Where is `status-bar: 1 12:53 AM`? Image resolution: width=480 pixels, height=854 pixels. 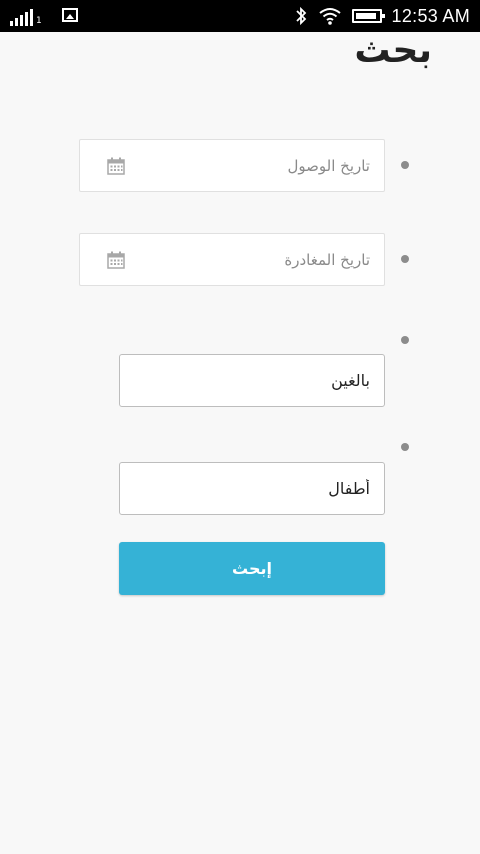 status-bar: 1 12:53 AM is located at coordinates (240, 16).